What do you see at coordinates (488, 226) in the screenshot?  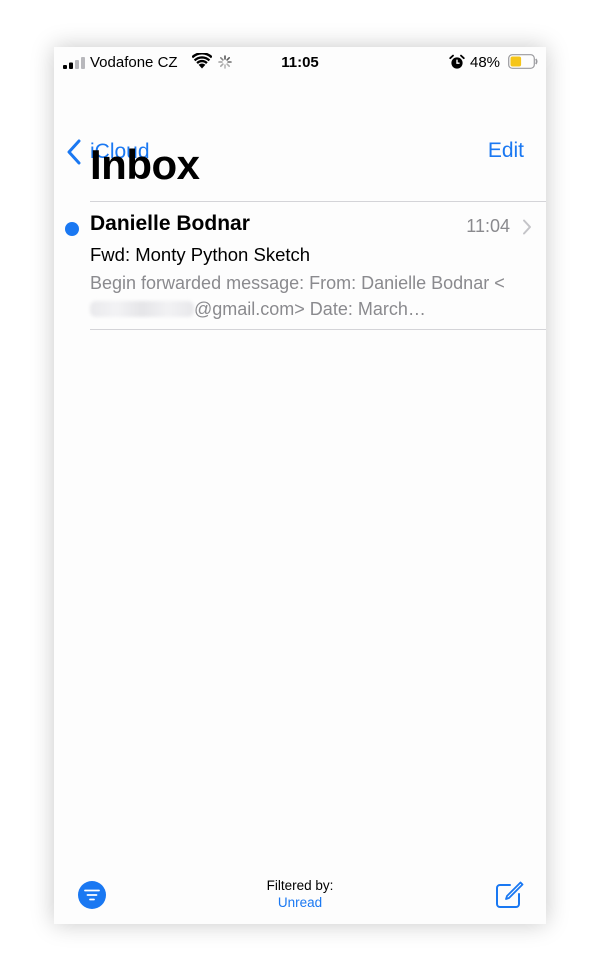 I see `message-time: 11:04` at bounding box center [488, 226].